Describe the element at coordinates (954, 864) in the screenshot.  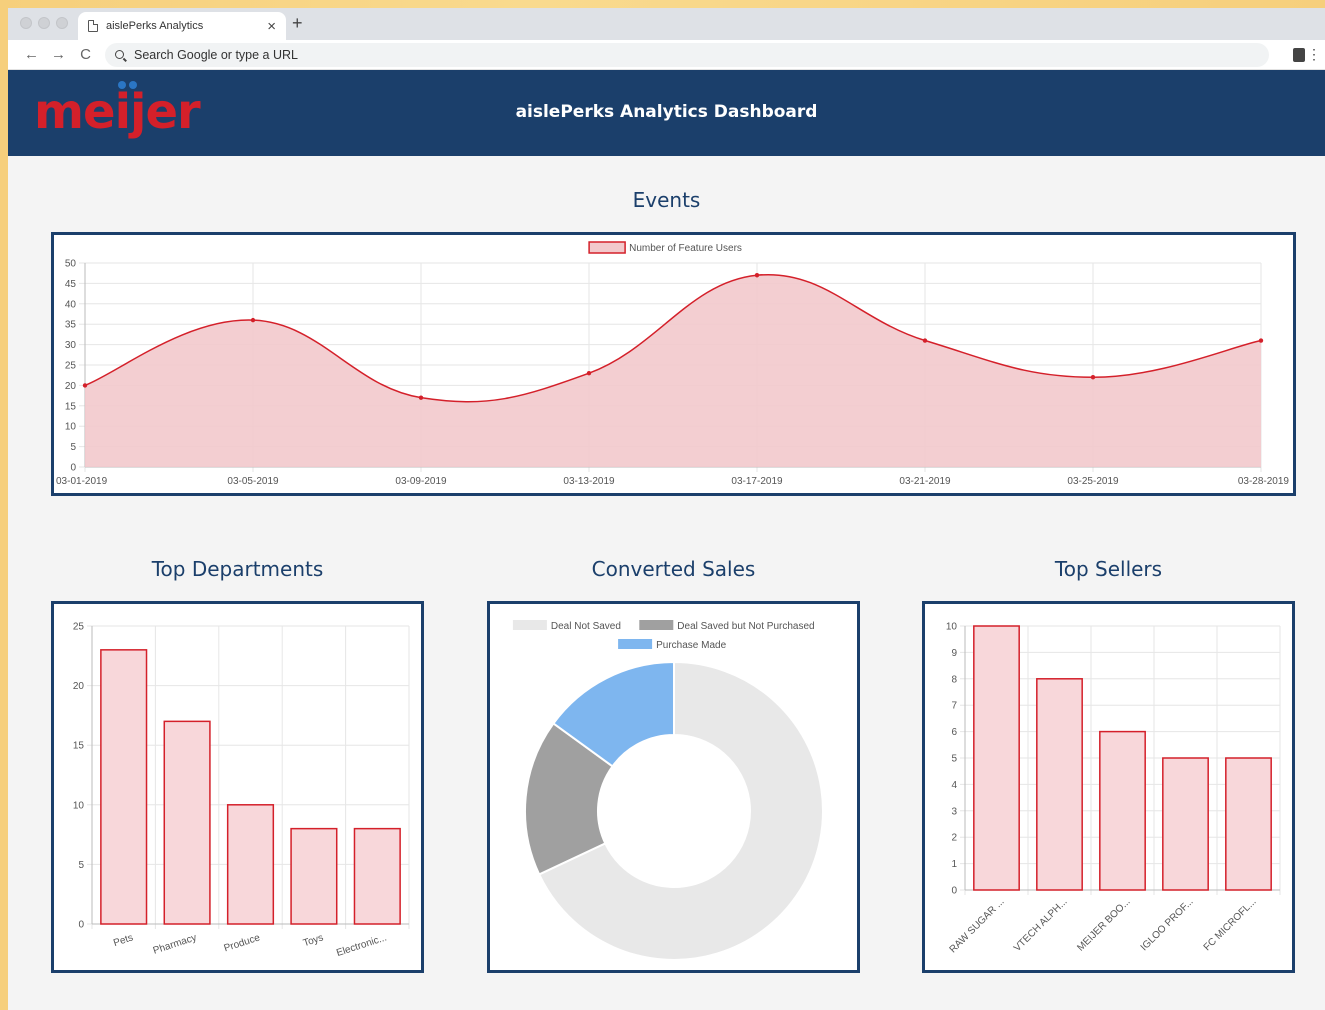
I see `y-tick-label: 1` at that location.